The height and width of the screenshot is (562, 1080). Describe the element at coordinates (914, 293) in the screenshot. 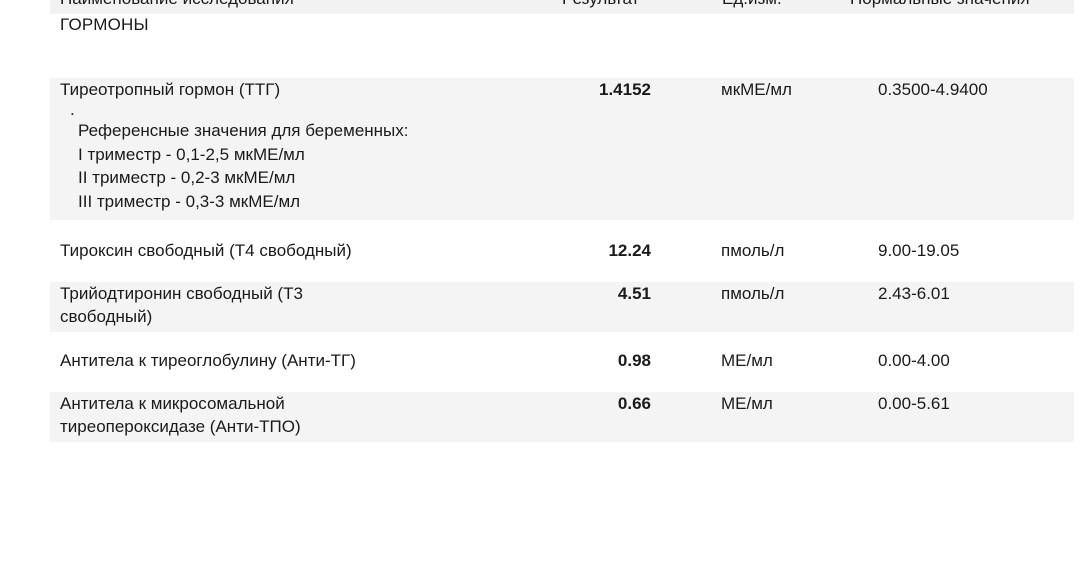

I see `test-norm: 2.43-6.01` at that location.